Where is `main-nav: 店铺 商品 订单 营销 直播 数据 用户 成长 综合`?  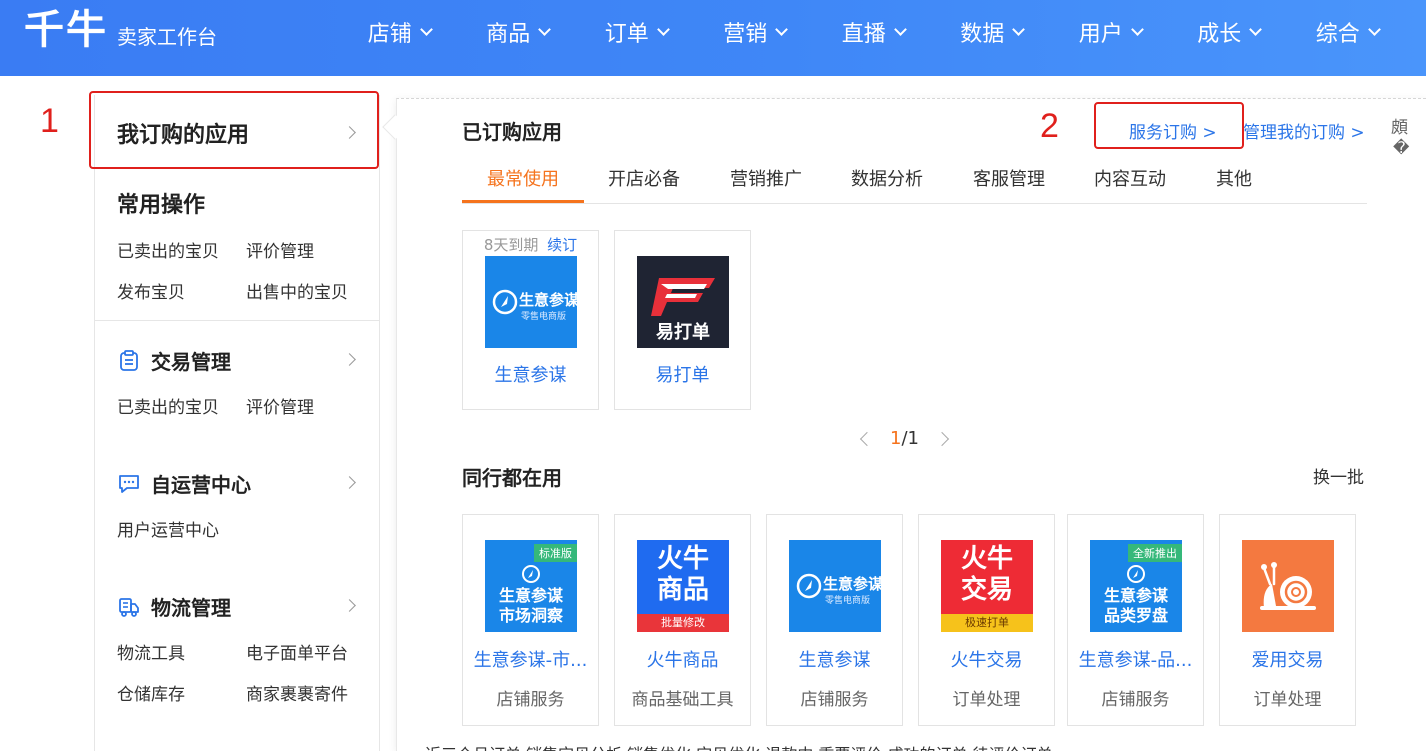 main-nav: 店铺 商品 订单 营销 直播 数据 用户 成长 综合 is located at coordinates (873, 32).